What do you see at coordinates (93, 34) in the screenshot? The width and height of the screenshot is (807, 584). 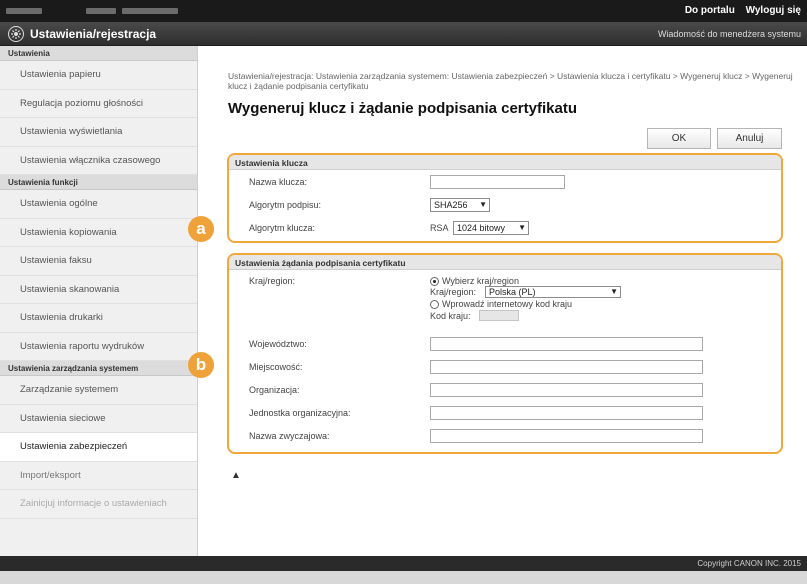 I see `app-title: Ustawienia/rejestracja` at bounding box center [93, 34].